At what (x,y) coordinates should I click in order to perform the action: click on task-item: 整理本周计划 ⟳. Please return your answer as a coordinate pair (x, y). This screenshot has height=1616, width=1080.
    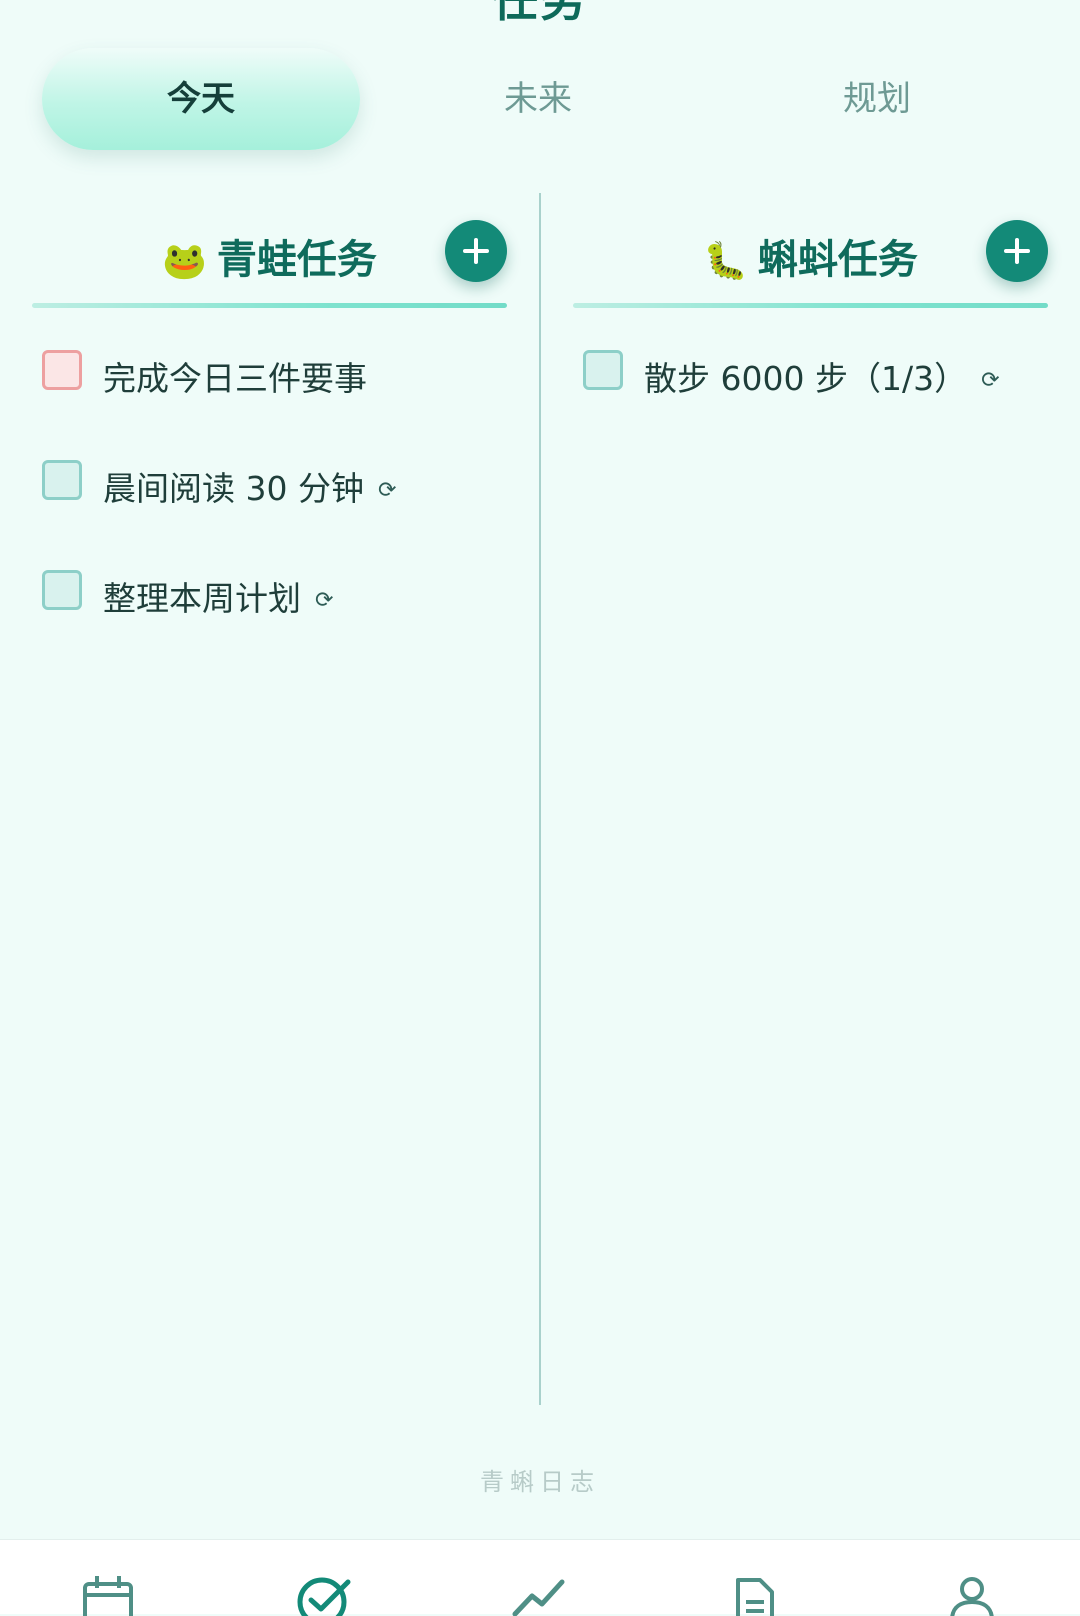
    Looking at the image, I should click on (269, 625).